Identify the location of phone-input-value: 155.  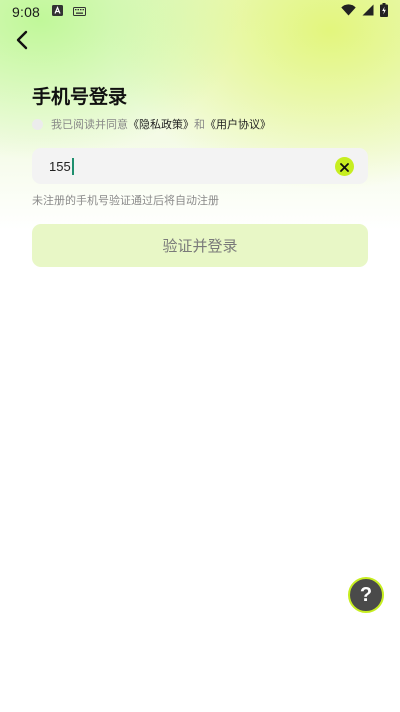
(60, 166).